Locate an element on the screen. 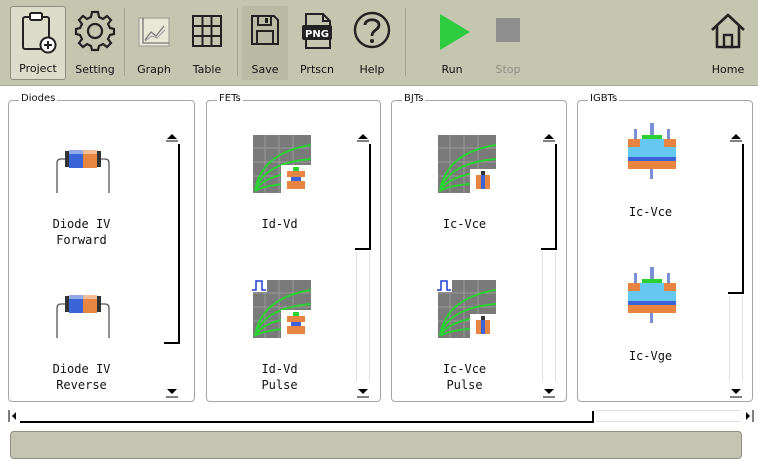 This screenshot has height=461, width=758. item-ic-vce-pulse: Ic-Vce Pulse is located at coordinates (464, 319).